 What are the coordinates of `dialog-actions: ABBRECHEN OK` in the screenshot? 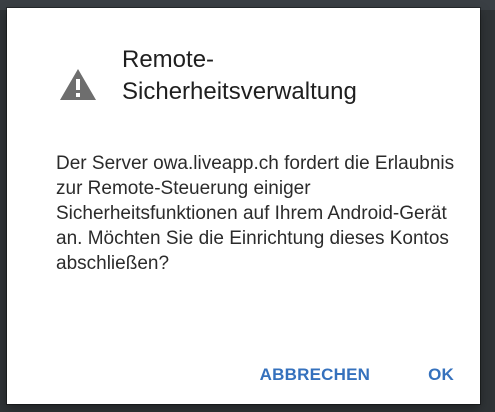 It's located at (357, 375).